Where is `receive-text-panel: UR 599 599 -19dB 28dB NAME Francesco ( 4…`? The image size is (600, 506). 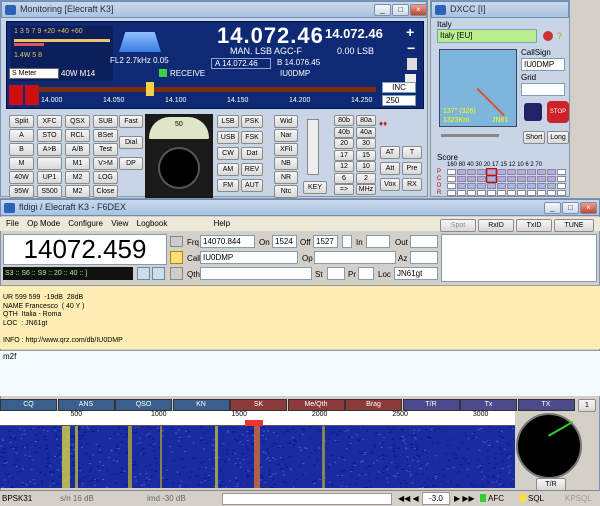
receive-text-panel: UR 599 599 -19dB 28dB NAME Francesco ( 4… is located at coordinates (300, 317).